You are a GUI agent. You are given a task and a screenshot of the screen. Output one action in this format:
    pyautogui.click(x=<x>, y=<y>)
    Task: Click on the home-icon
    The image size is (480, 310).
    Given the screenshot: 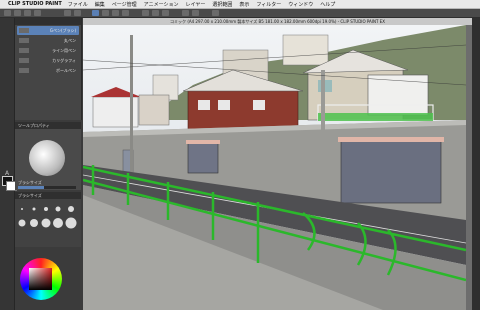 What is the action you would take?
    pyautogui.click(x=7, y=13)
    